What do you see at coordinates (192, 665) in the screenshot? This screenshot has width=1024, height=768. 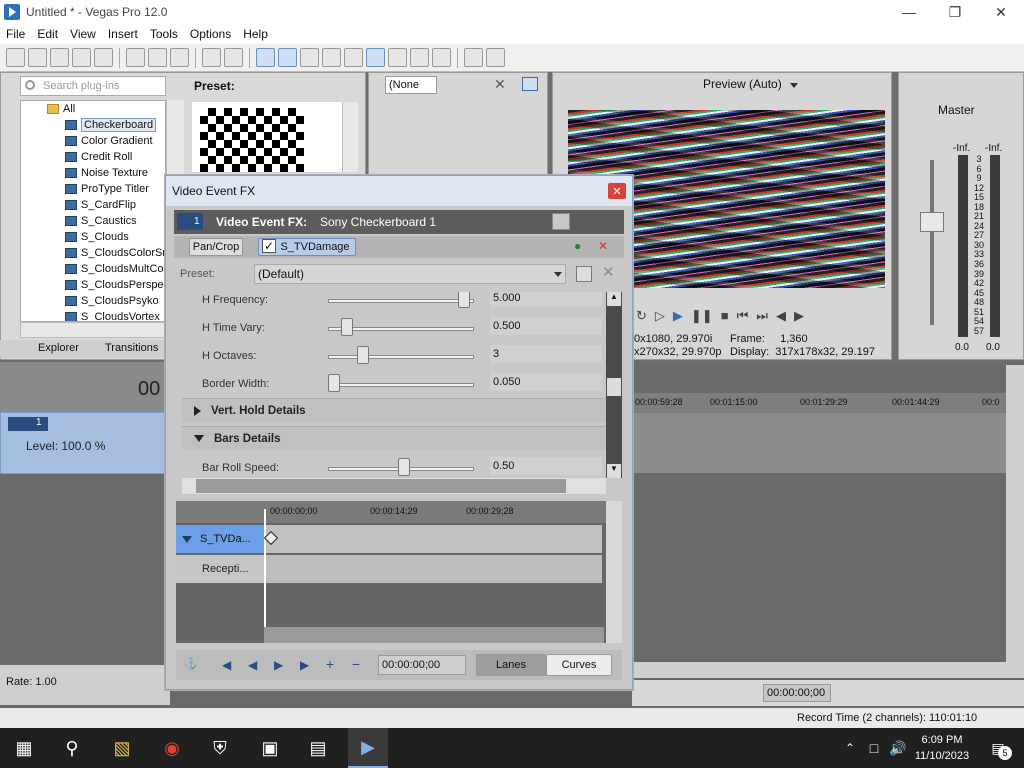 I see `sync-cursor-icon: ⚓` at bounding box center [192, 665].